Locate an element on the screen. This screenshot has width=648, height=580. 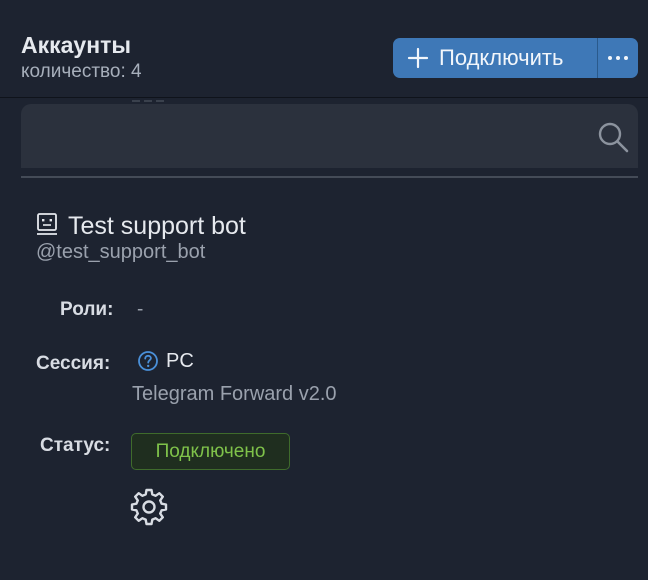
page-title: Аккаунты is located at coordinates (76, 45).